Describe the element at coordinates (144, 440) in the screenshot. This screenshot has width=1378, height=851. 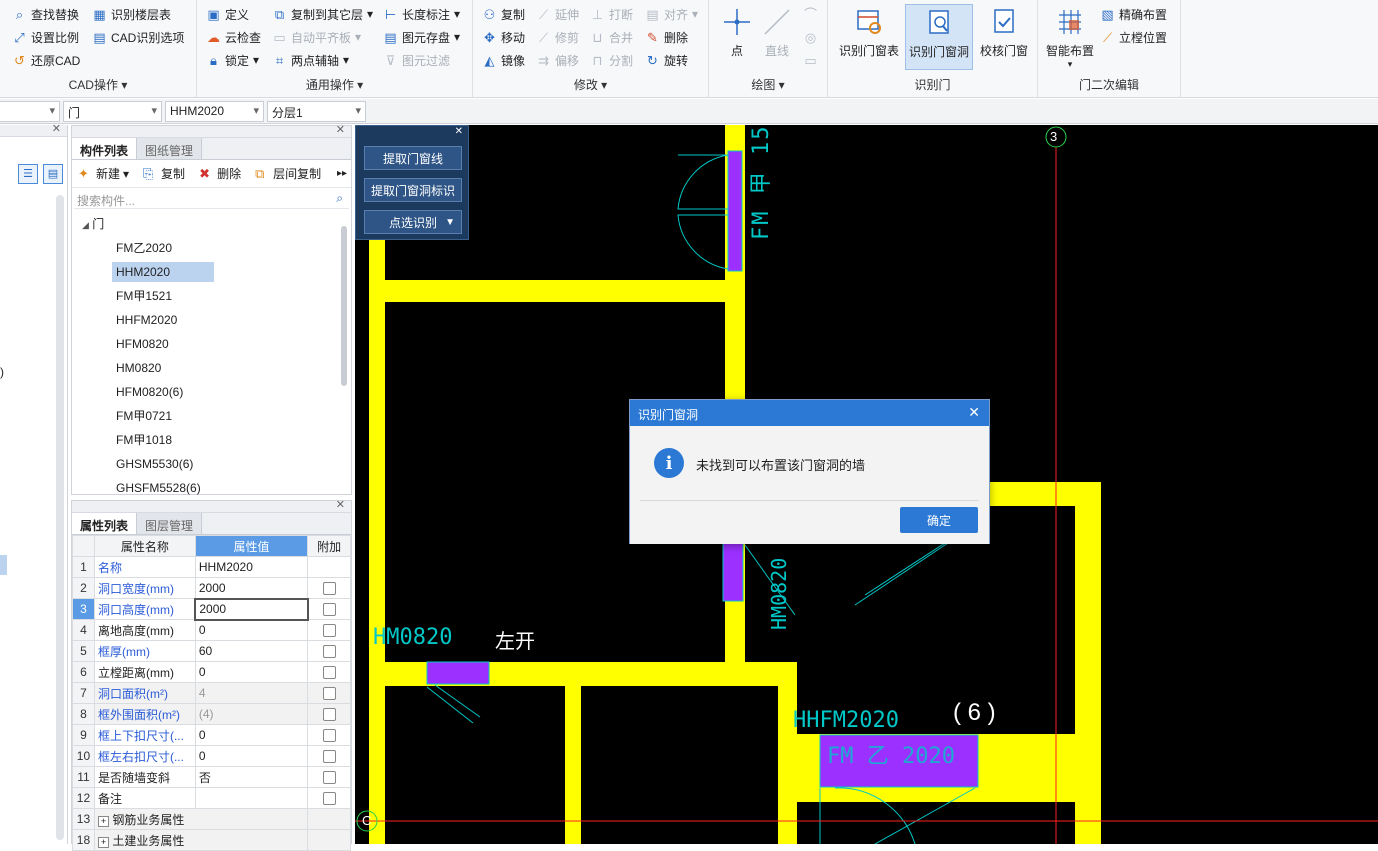
I see `tree-item: FM甲1018` at that location.